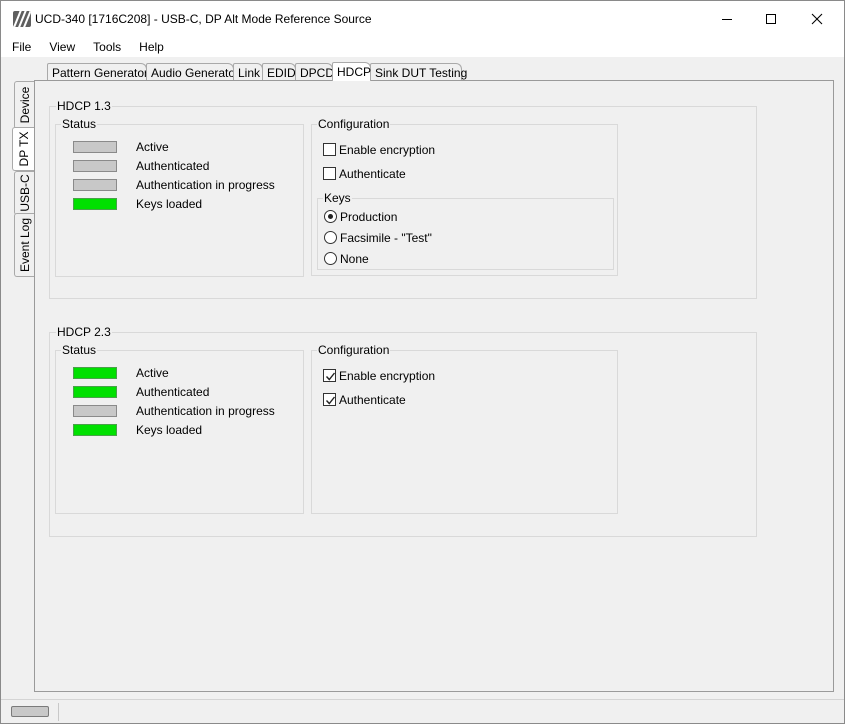  I want to click on status-separator, so click(58, 712).